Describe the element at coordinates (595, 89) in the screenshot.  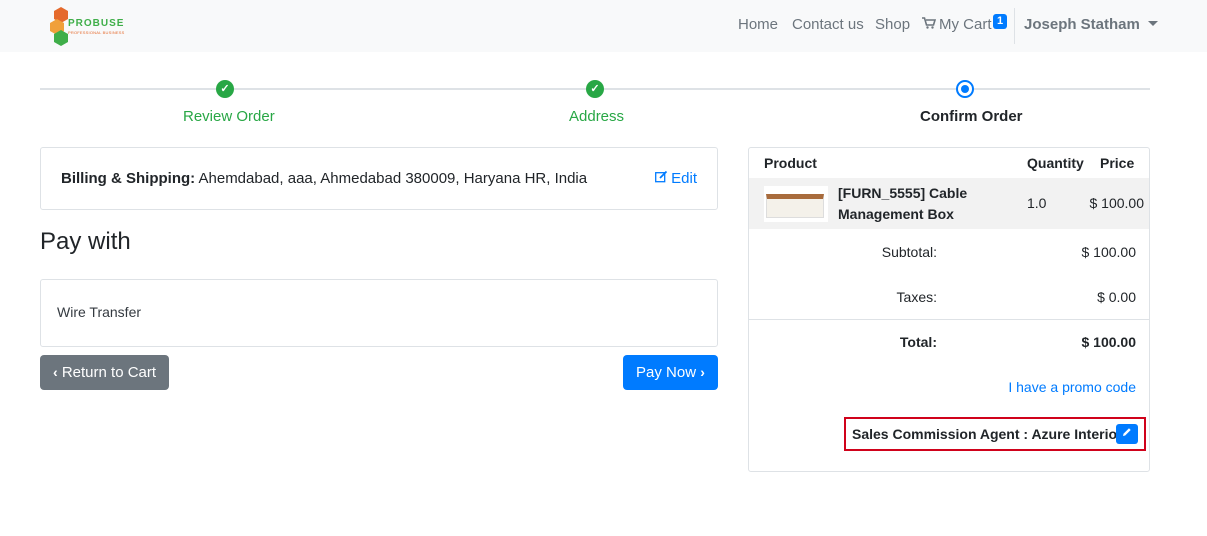
I see `step-address-done-icon: ✓` at that location.